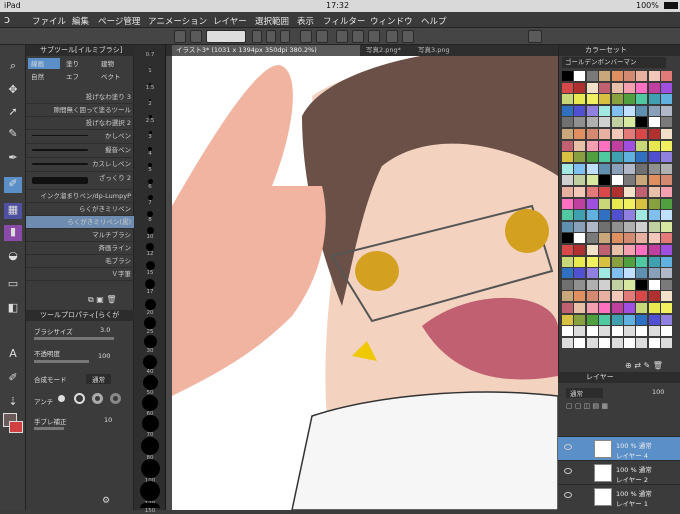 The width and height of the screenshot is (680, 514). I want to click on new-file-icon, so click(257, 36).